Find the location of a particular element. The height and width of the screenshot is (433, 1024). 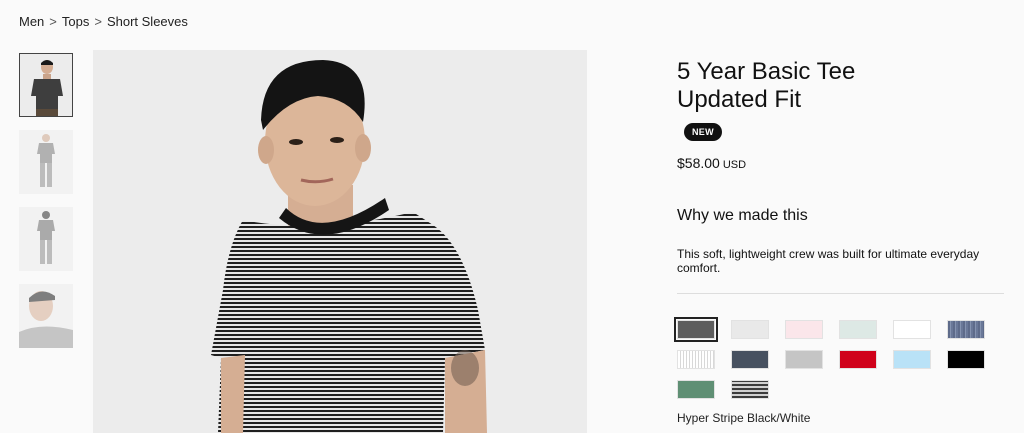

product-title: 5 Year Basic Tee Updated Fit is located at coordinates (842, 86).